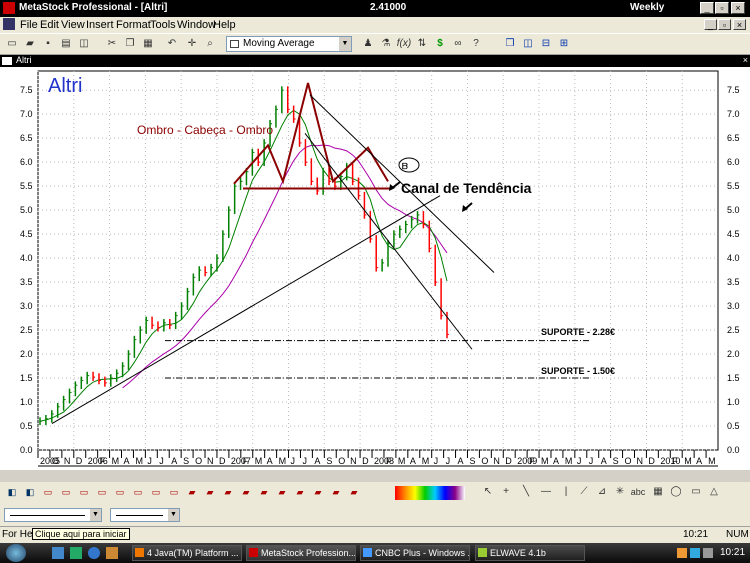  What do you see at coordinates (386, 44) in the screenshot?
I see `explorer-icon: ⚗` at bounding box center [386, 44].